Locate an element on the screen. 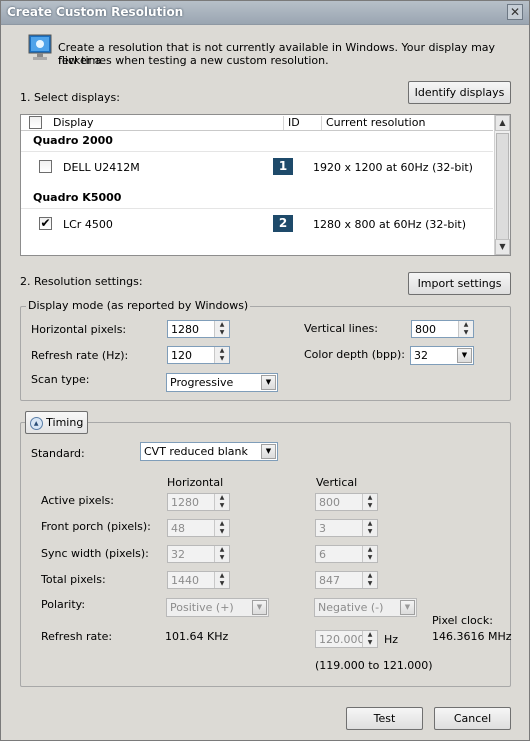  test-button: Test is located at coordinates (384, 718).